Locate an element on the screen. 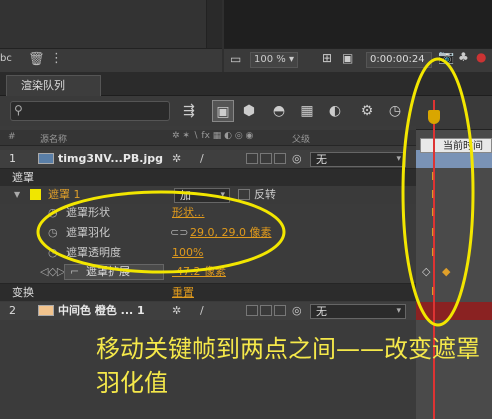 This screenshot has width=492, height=419. switches-icons: ✲ ✶ ∖ fx ▦ ◐ ◎ ◉ is located at coordinates (213, 136).